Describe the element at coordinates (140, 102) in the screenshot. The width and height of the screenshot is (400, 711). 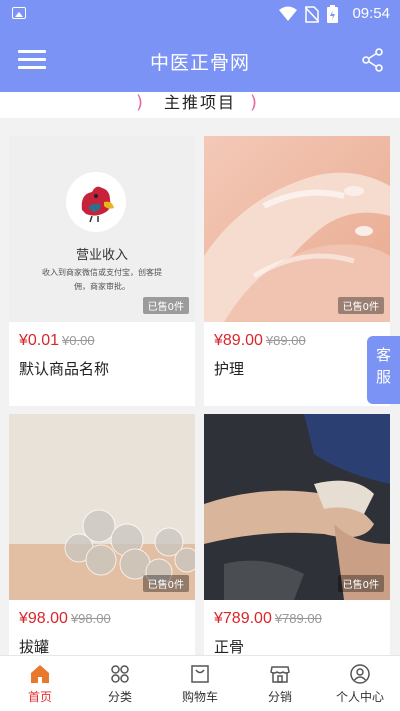
I see `decoration-left-icon: )` at that location.